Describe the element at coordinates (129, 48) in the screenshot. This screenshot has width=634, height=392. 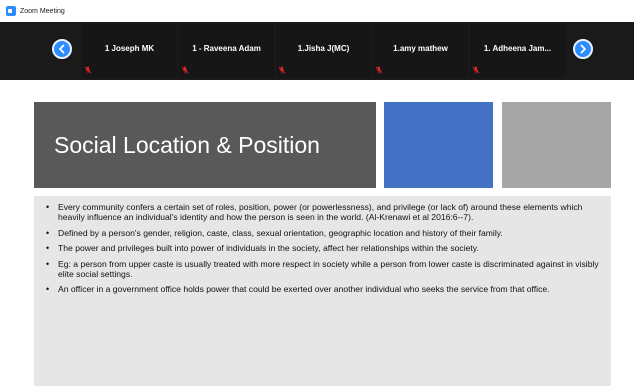
I see `participant-name: 1 Joseph MK` at that location.